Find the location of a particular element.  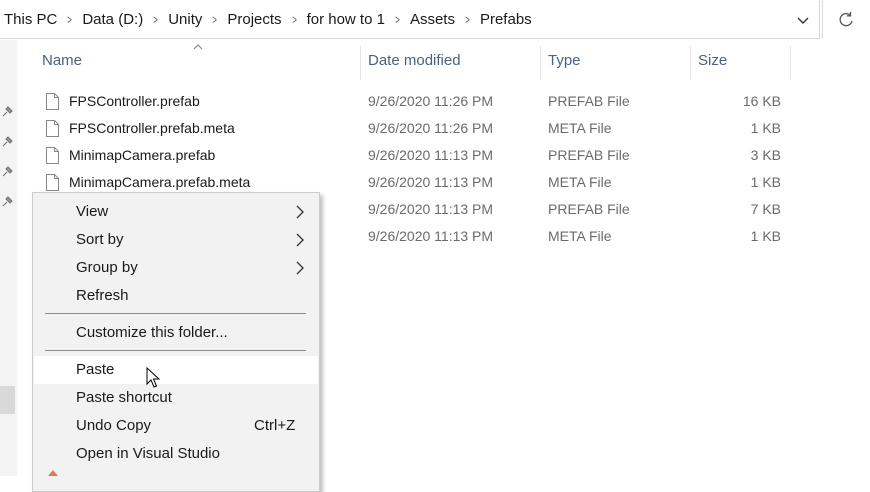

menu-item-open-in-visual-studio: Open in Visual Studio is located at coordinates (176, 454).